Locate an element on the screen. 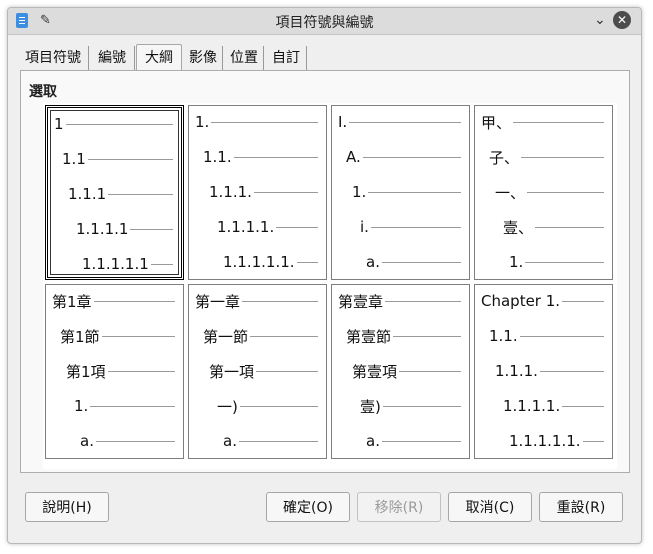 Image resolution: width=653 pixels, height=554 pixels. outline-level-label: i. is located at coordinates (364, 227).